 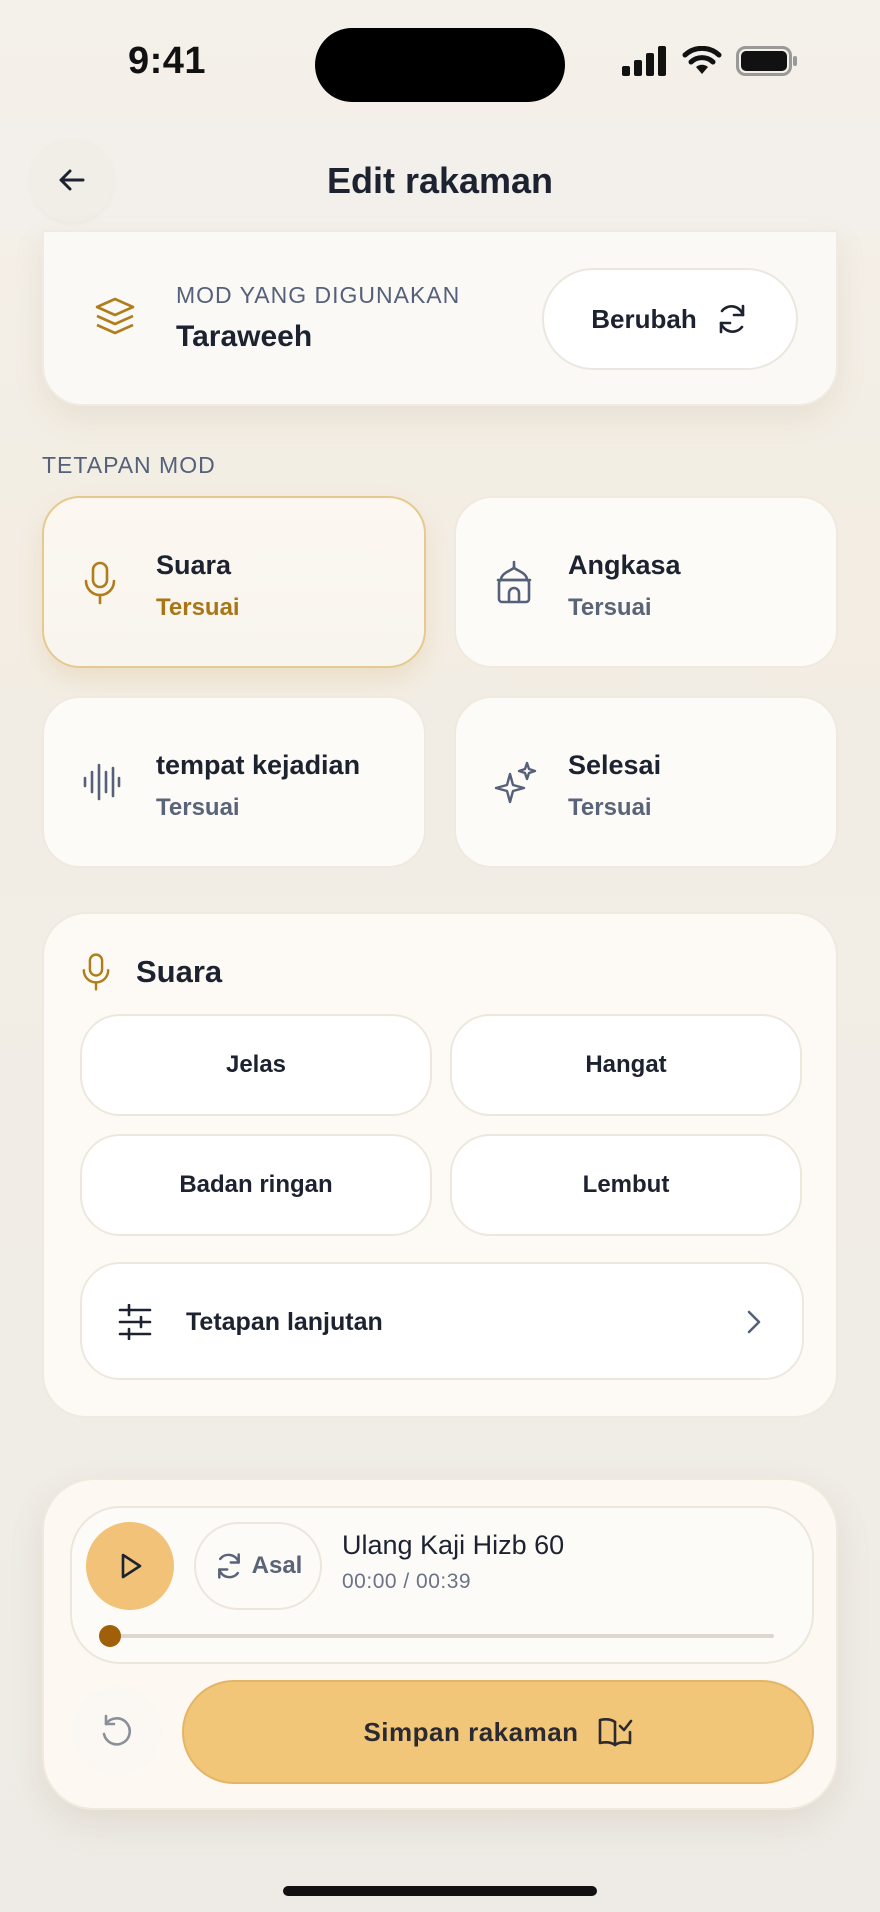 I want to click on tile-title: Angkasa, so click(x=624, y=565).